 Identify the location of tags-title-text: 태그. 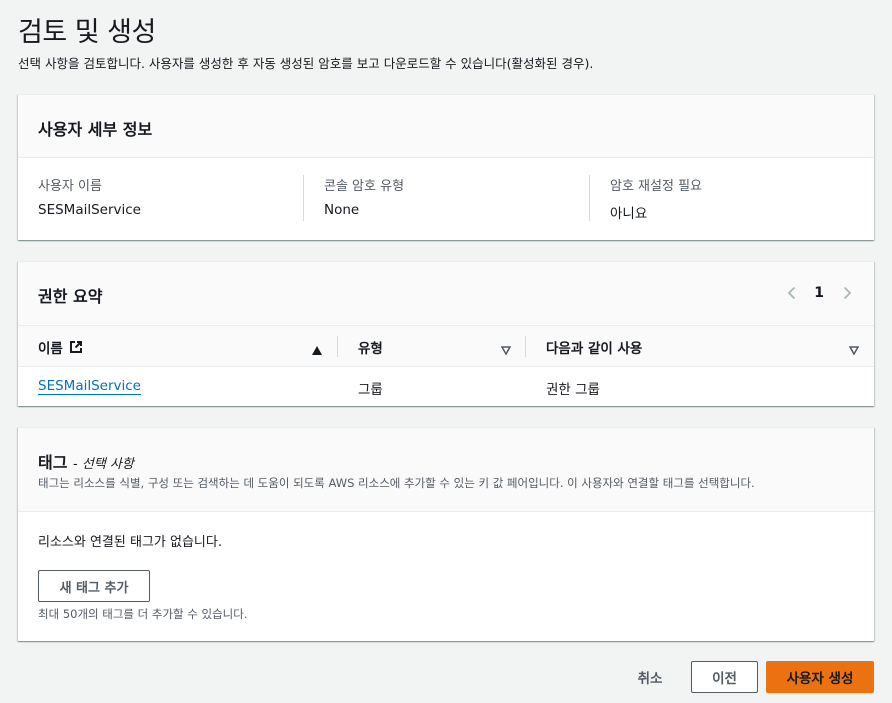
(53, 462).